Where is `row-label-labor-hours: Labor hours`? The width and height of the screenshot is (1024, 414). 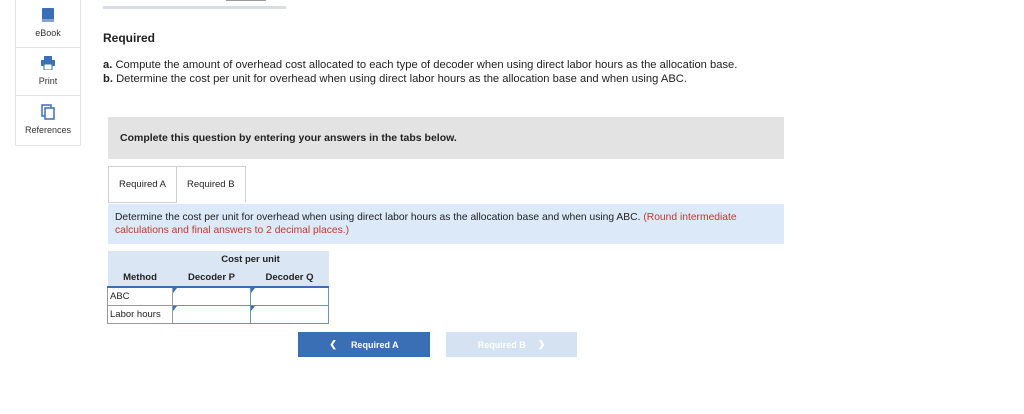 row-label-labor-hours: Labor hours is located at coordinates (140, 314).